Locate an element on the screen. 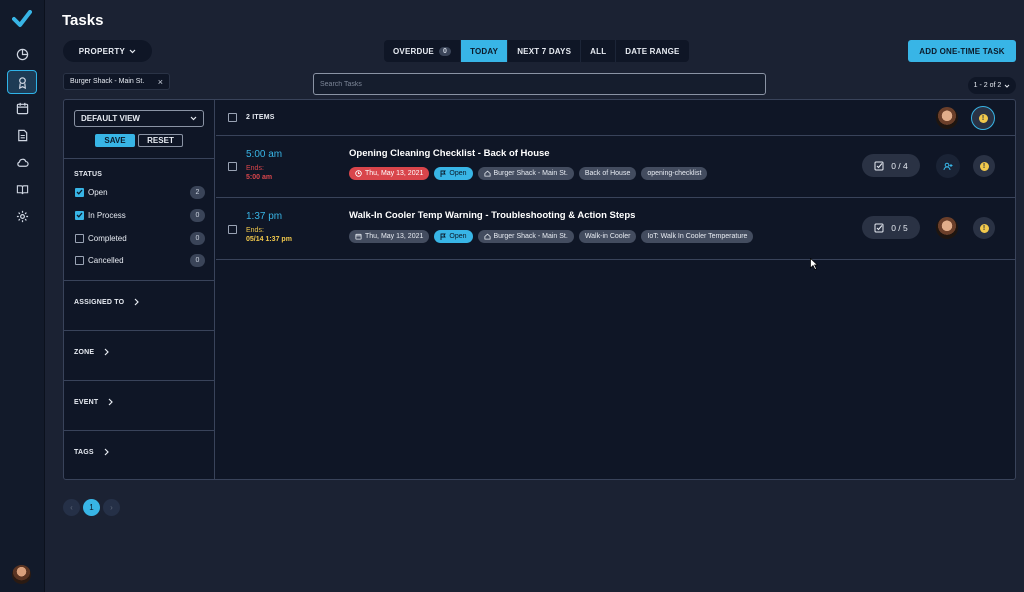  property-filter-chip: Burger Shack - Main St. × is located at coordinates (116, 81).